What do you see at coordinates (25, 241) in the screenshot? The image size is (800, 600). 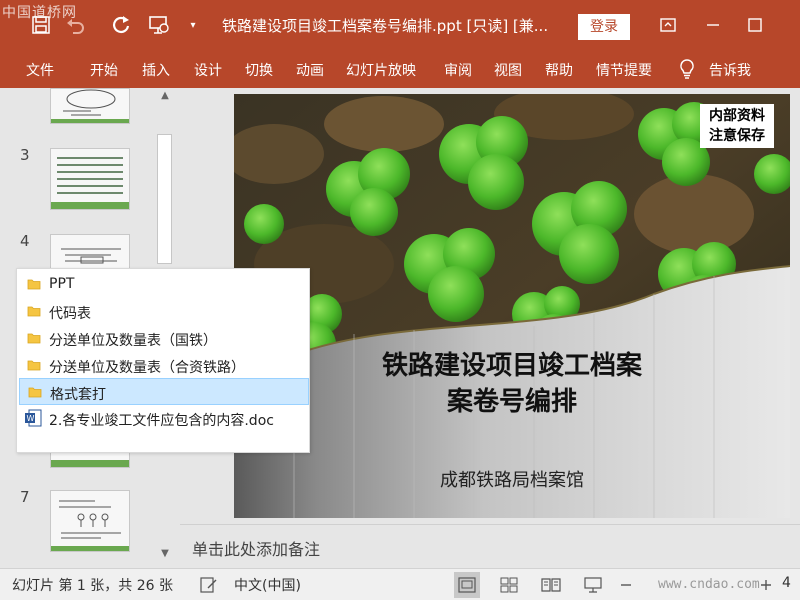 I see `slide-number: 4` at bounding box center [25, 241].